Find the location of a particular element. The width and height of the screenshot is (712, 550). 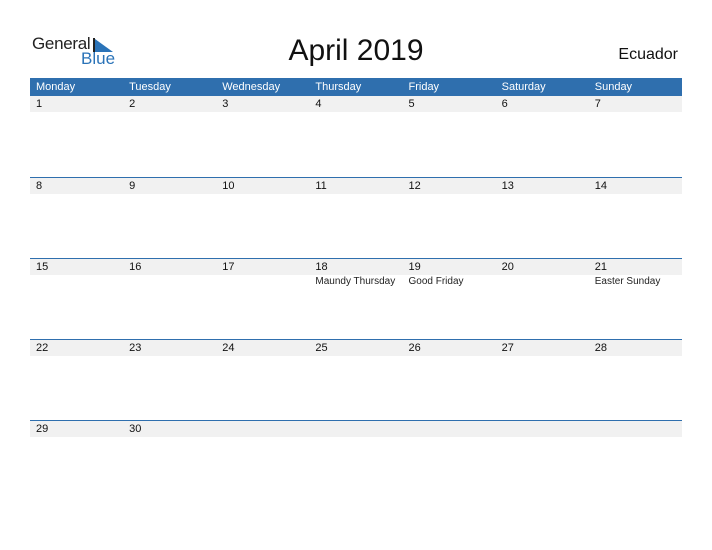

day-number: 28 is located at coordinates (635, 348).